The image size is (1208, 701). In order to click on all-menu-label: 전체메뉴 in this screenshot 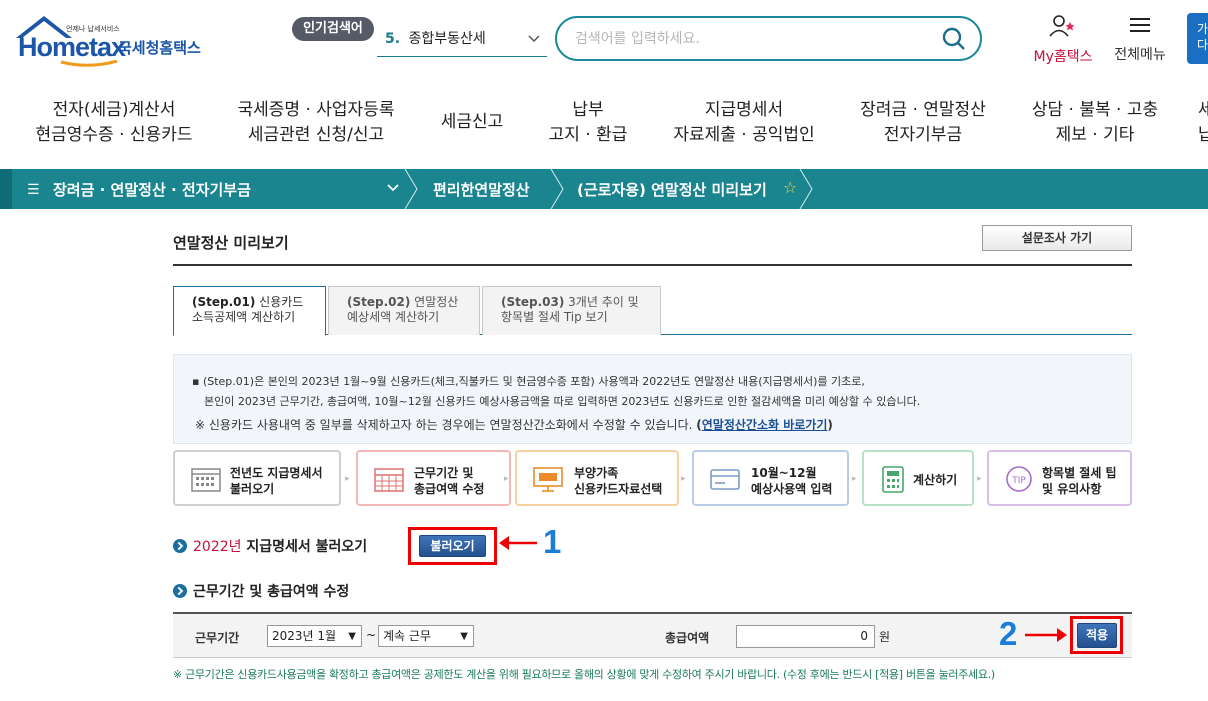, I will do `click(1140, 55)`.